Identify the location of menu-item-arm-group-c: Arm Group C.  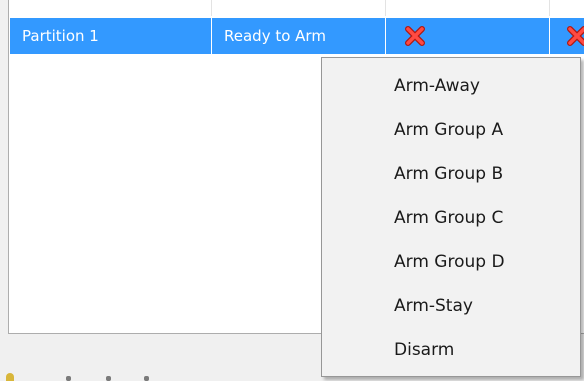
(451, 218).